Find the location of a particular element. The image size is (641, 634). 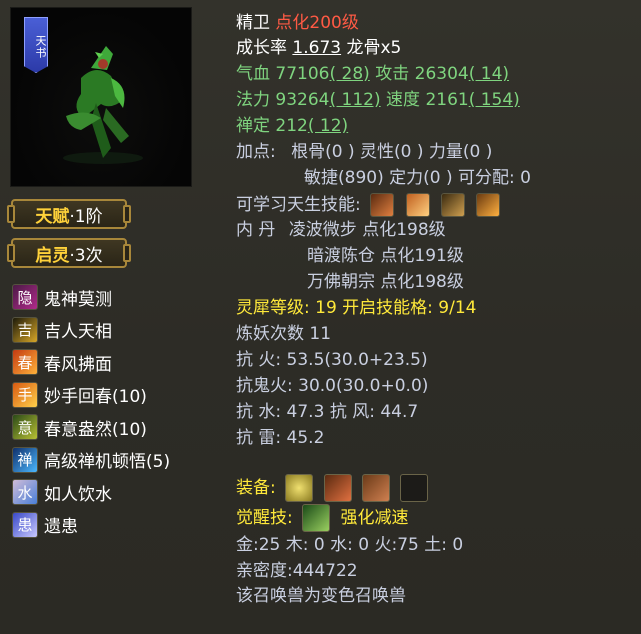

awaken-skill-name: 强化减速 is located at coordinates (375, 518).